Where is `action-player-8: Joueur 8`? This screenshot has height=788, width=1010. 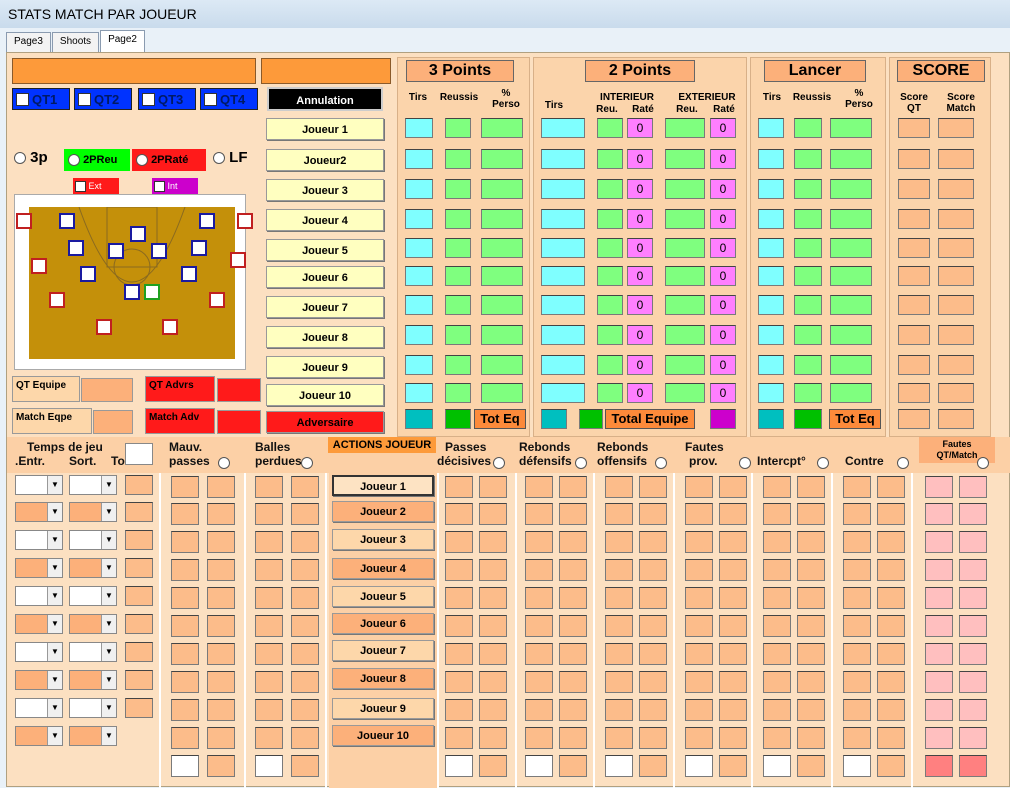 action-player-8: Joueur 8 is located at coordinates (383, 678).